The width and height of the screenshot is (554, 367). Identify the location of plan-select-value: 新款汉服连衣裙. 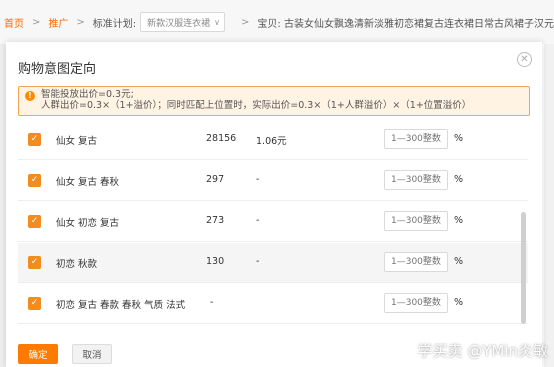
(179, 23).